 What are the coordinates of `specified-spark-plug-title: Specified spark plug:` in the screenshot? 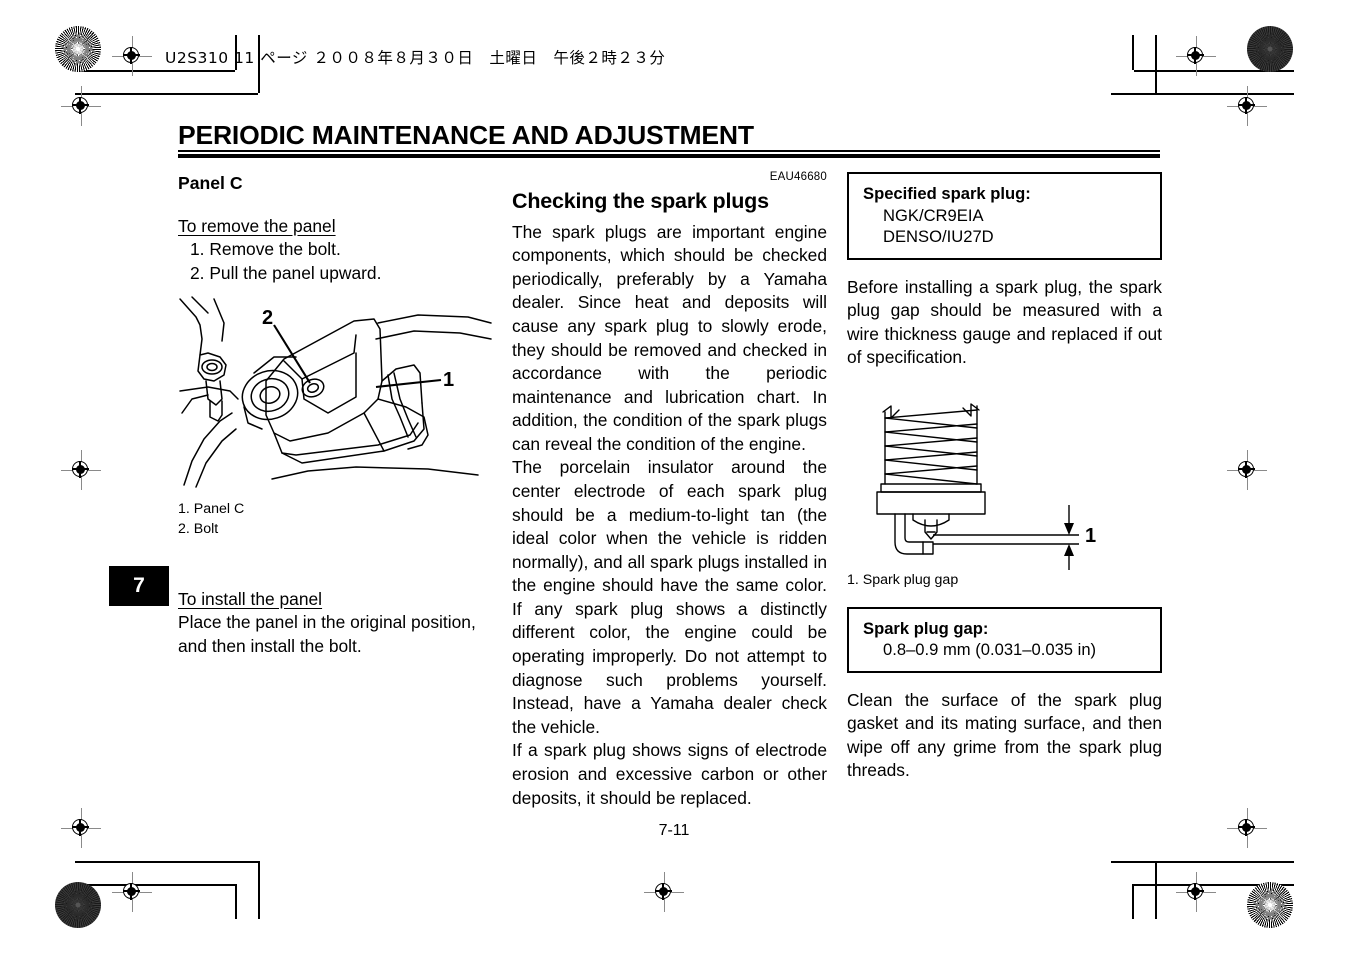 It's located at (947, 193).